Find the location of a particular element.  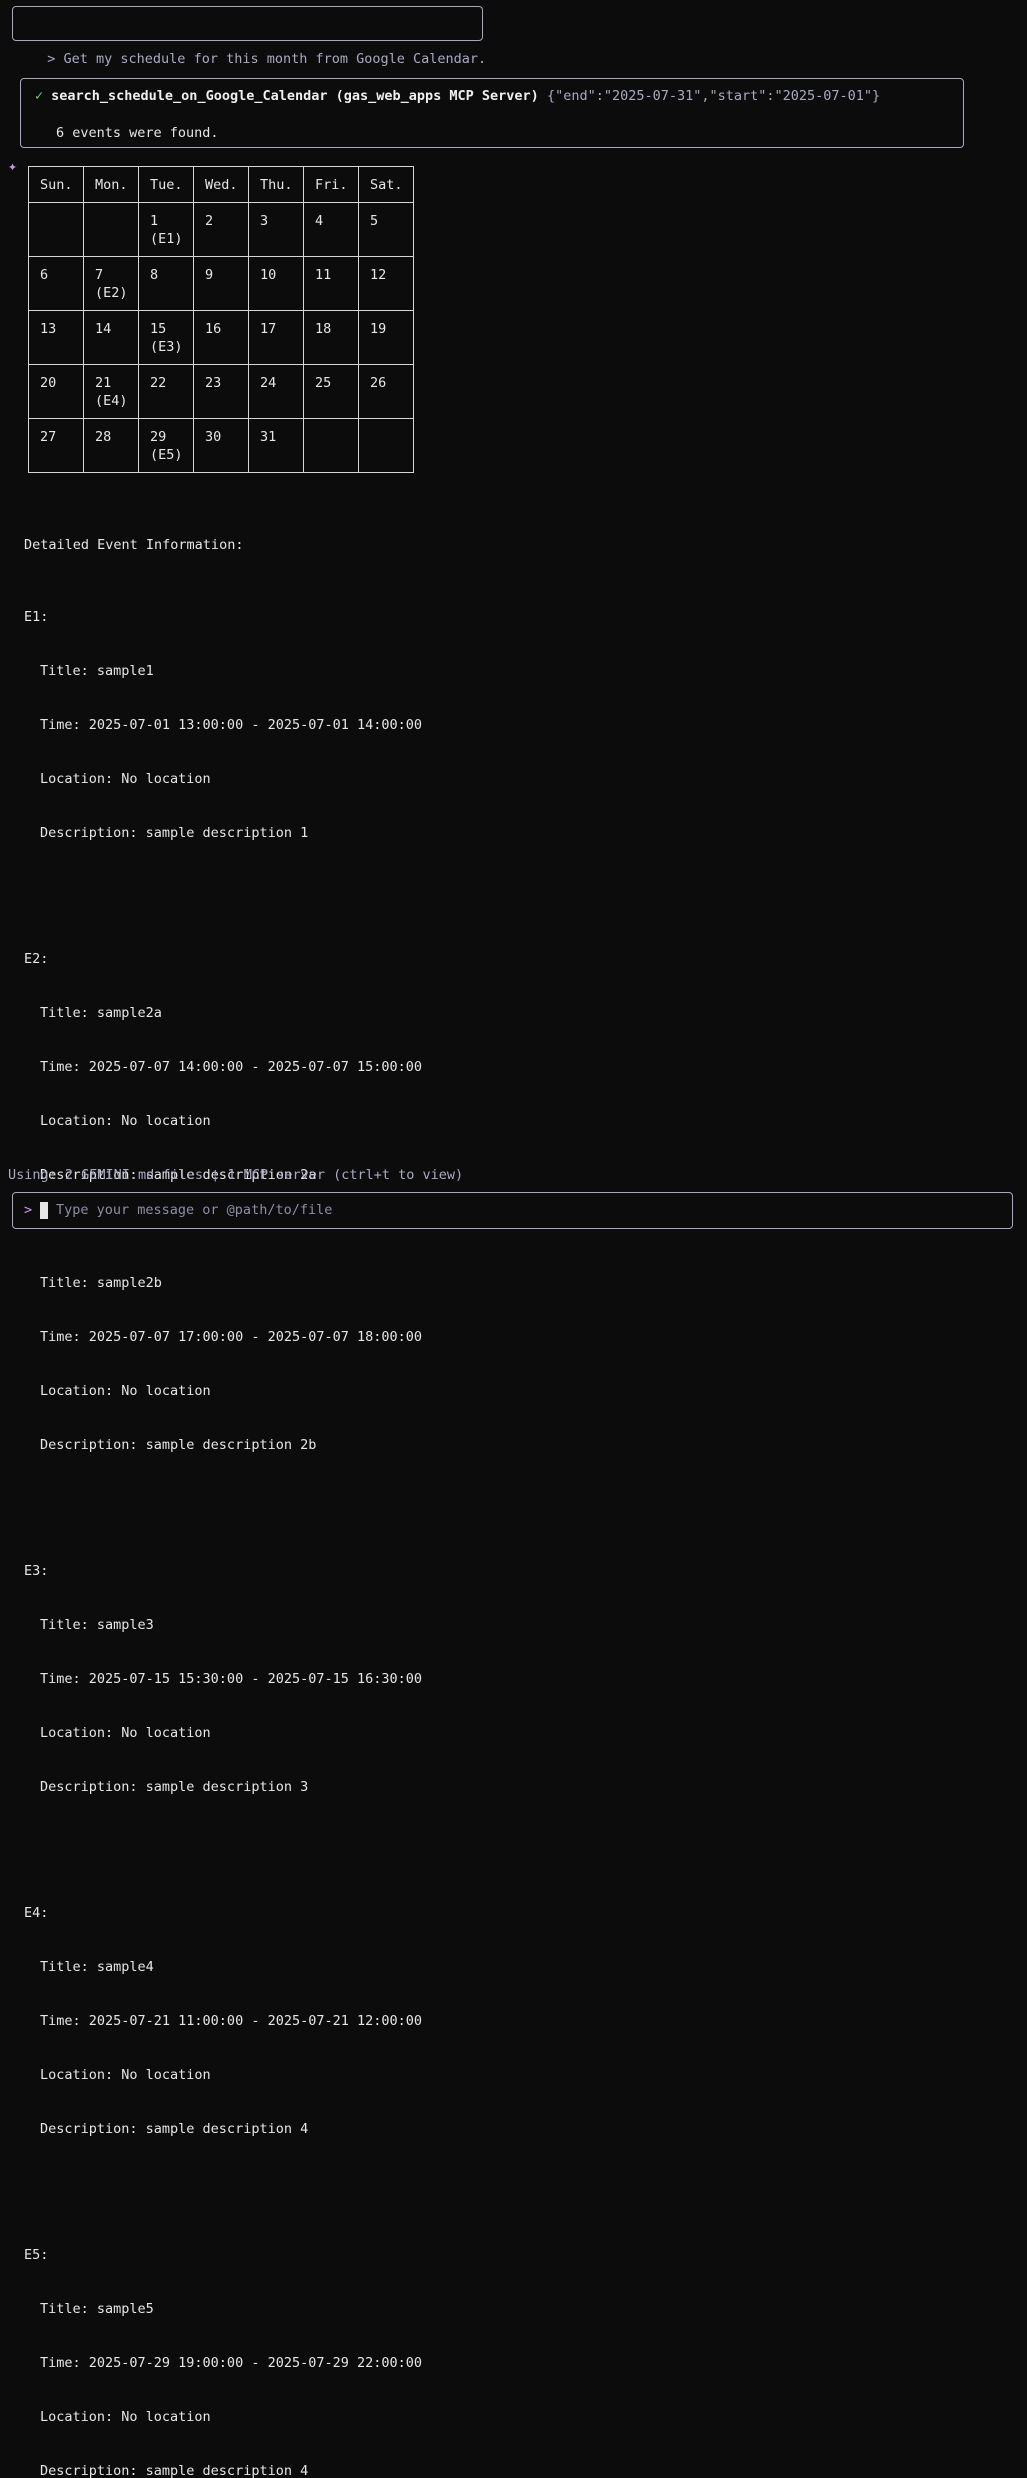

sparkle-icon: ✦ is located at coordinates (13, 166).